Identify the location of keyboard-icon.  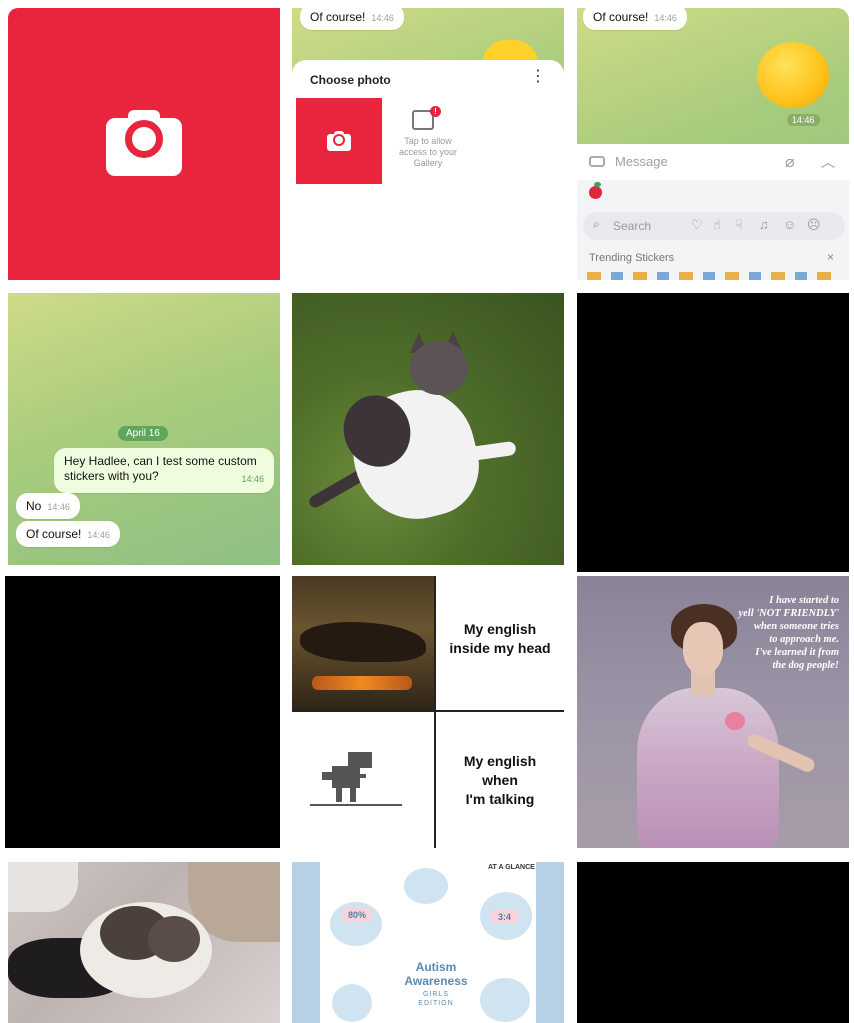
(597, 161).